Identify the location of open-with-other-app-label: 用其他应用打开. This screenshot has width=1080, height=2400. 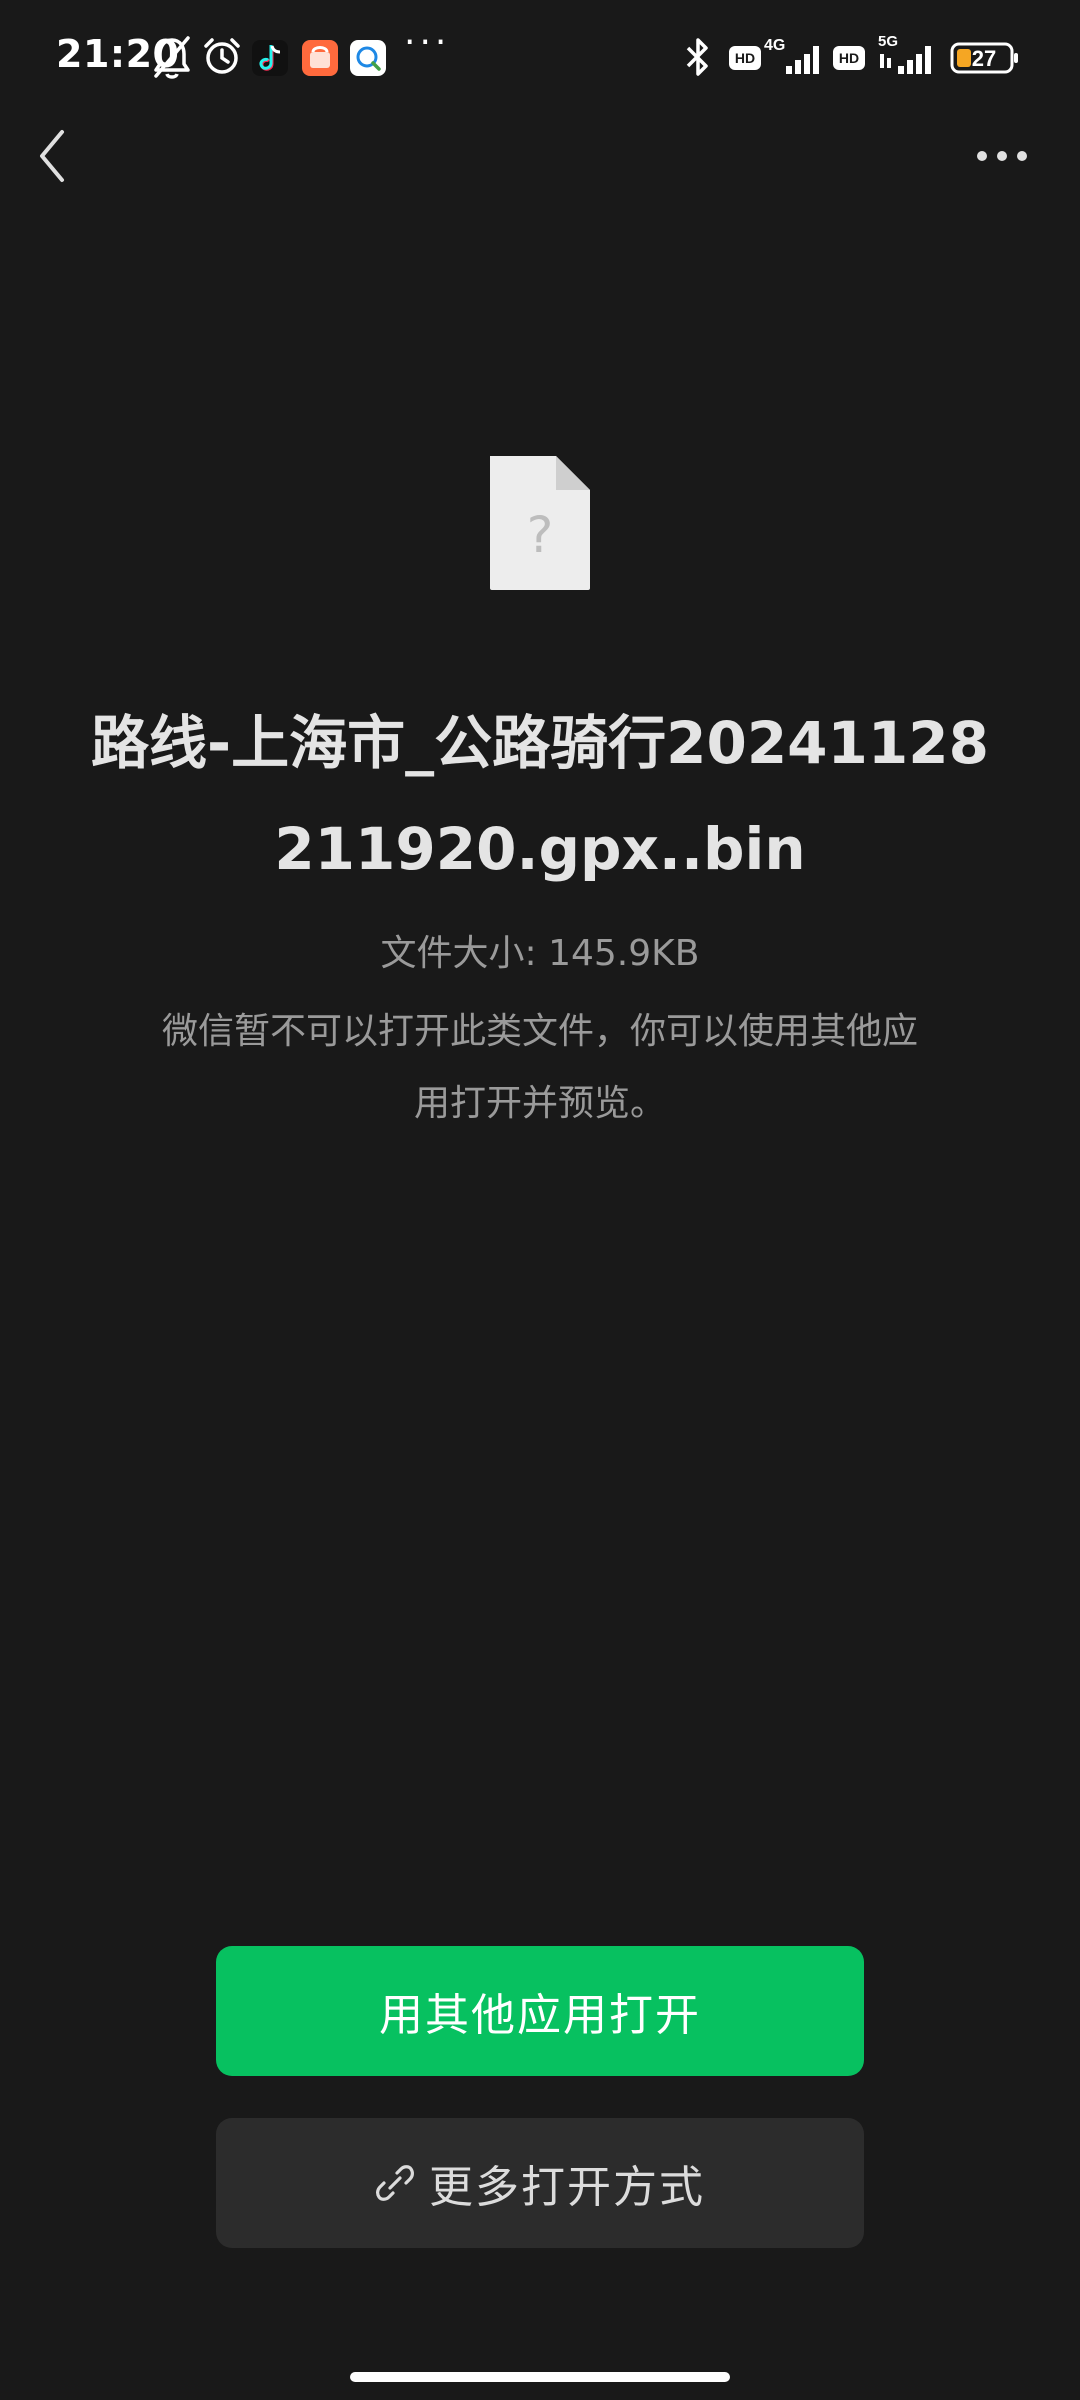
(540, 2015).